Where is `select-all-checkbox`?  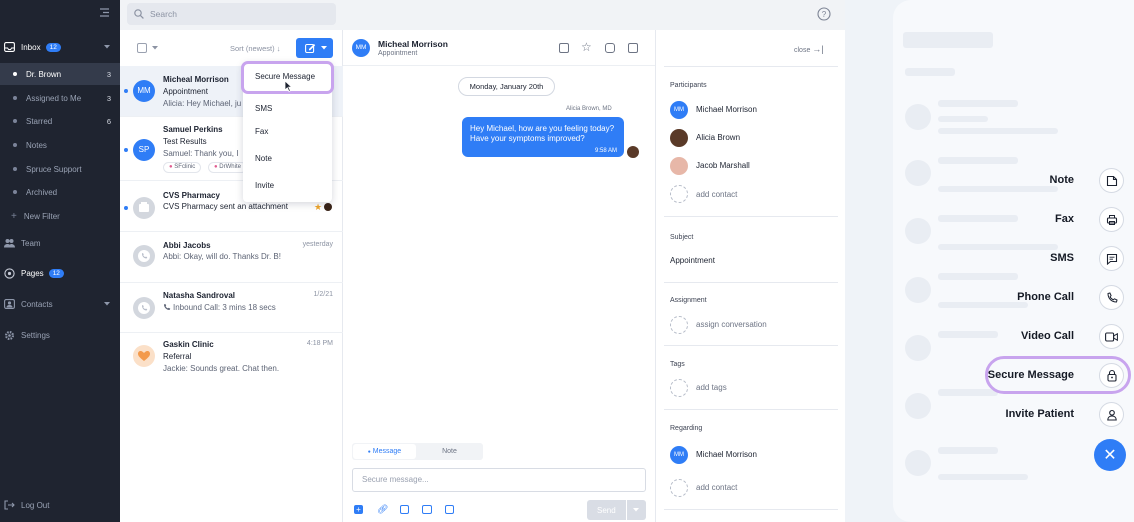 select-all-checkbox is located at coordinates (142, 48).